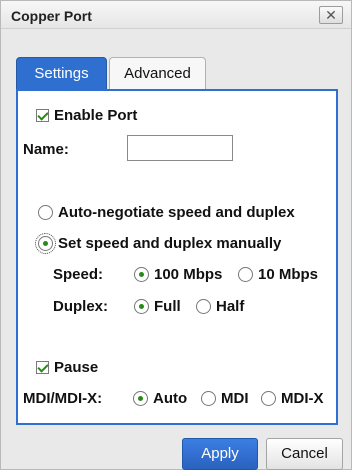  I want to click on duplex-label: Duplex:, so click(81, 306).